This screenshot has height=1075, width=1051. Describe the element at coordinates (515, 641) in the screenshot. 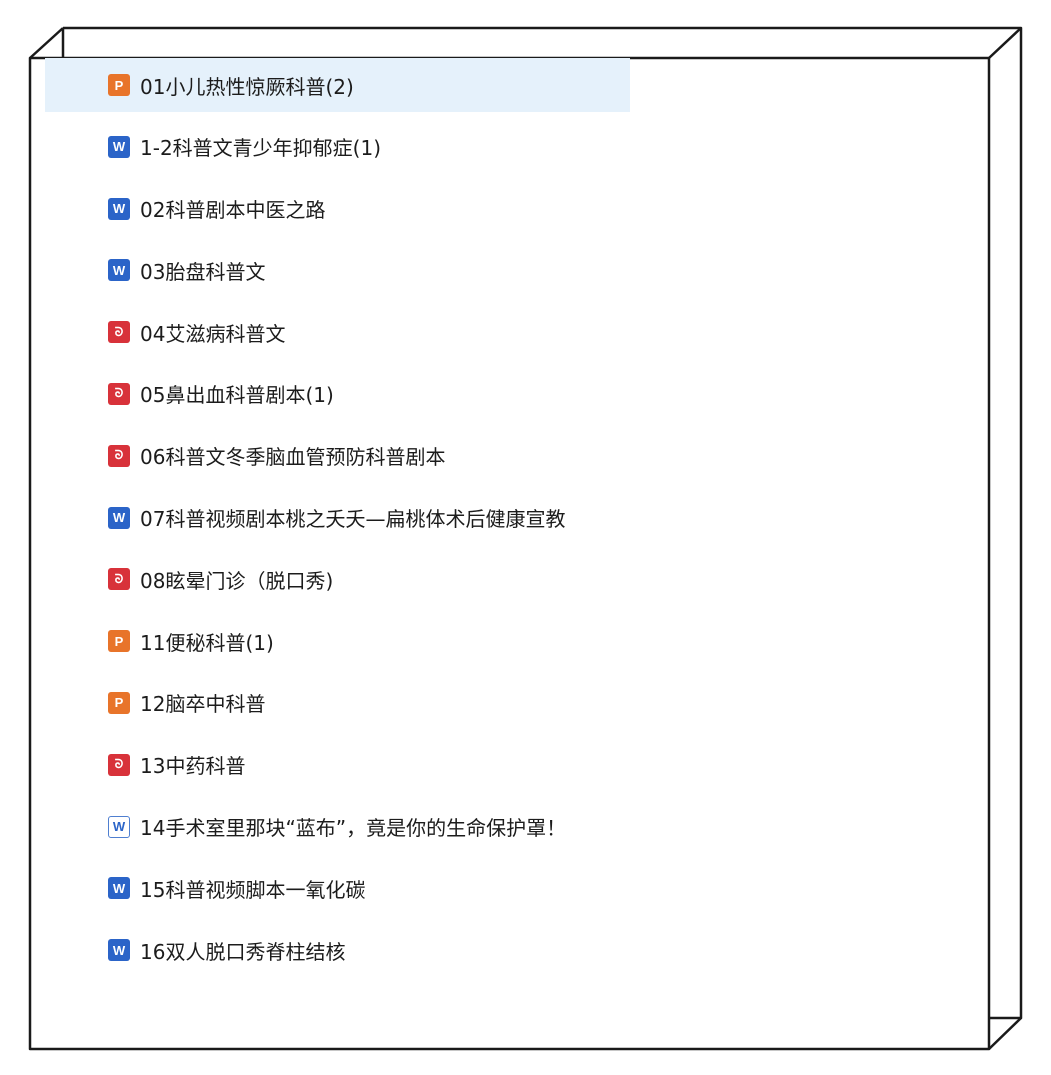

I see `file-list-item: P 11便秘科普(1)` at that location.